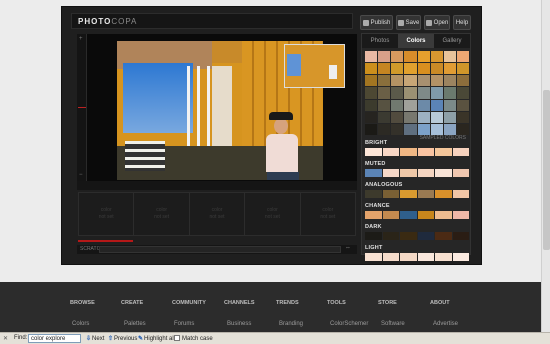  What do you see at coordinates (193, 338) in the screenshot?
I see `match-case-checkbox: Match case` at bounding box center [193, 338].